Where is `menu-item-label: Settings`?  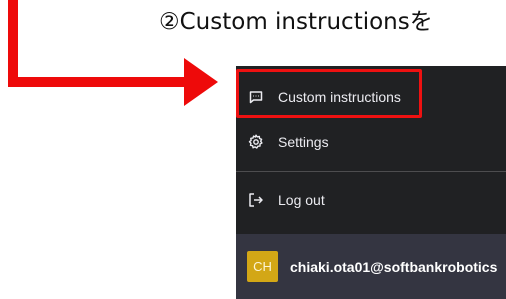 menu-item-label: Settings is located at coordinates (303, 142).